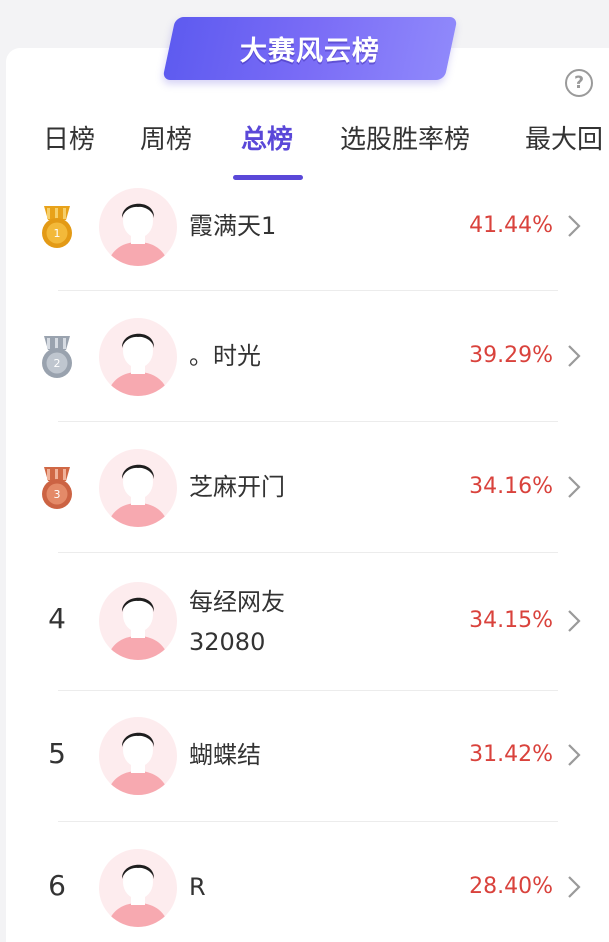  I want to click on return-value: 34.16%, so click(511, 486).